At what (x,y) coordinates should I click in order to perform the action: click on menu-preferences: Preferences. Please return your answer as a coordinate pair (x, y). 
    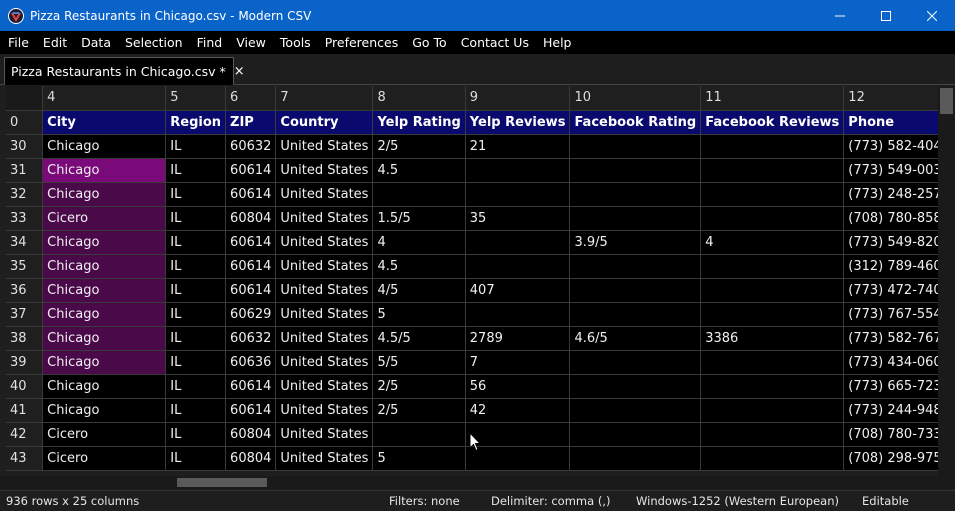
    Looking at the image, I should click on (362, 42).